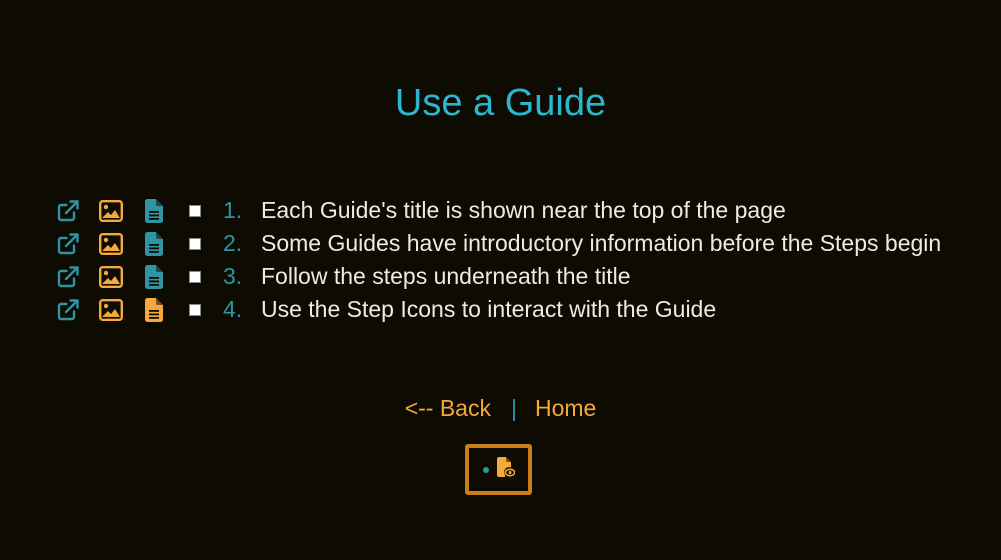 Image resolution: width=1001 pixels, height=560 pixels. I want to click on status-dot, so click(485, 469).